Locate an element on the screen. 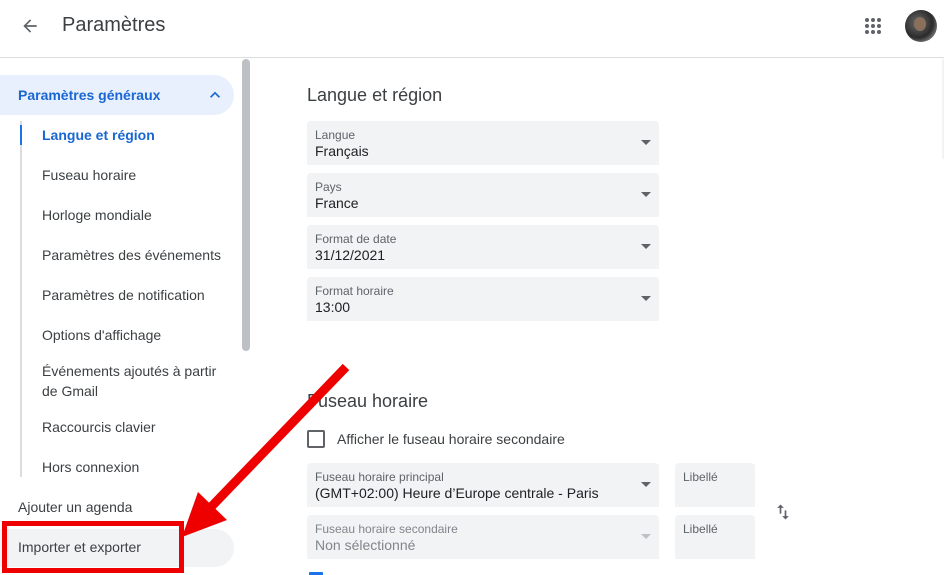 This screenshot has width=944, height=575. back-button is located at coordinates (30, 26).